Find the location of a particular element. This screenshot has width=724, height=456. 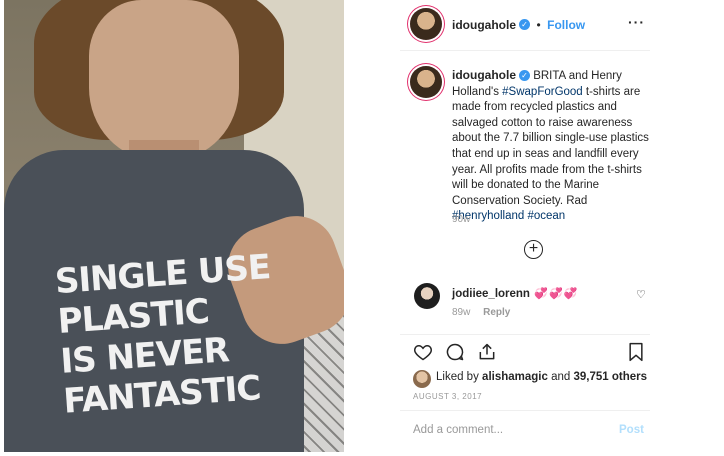

comment-age: 89w is located at coordinates (461, 312).